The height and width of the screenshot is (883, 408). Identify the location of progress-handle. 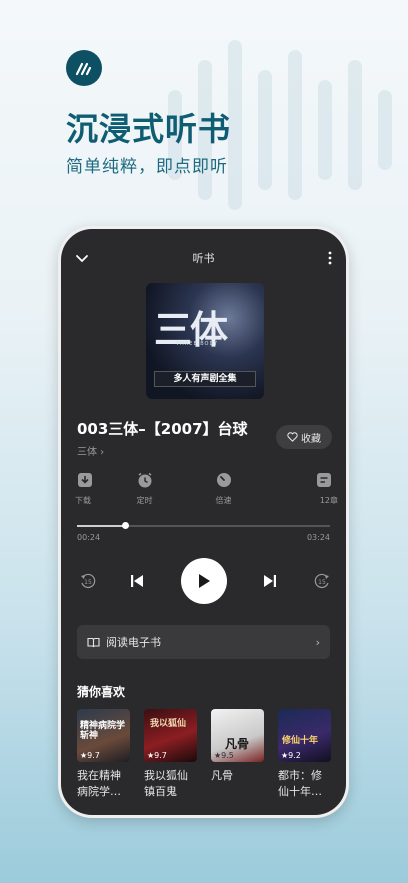
(126, 525).